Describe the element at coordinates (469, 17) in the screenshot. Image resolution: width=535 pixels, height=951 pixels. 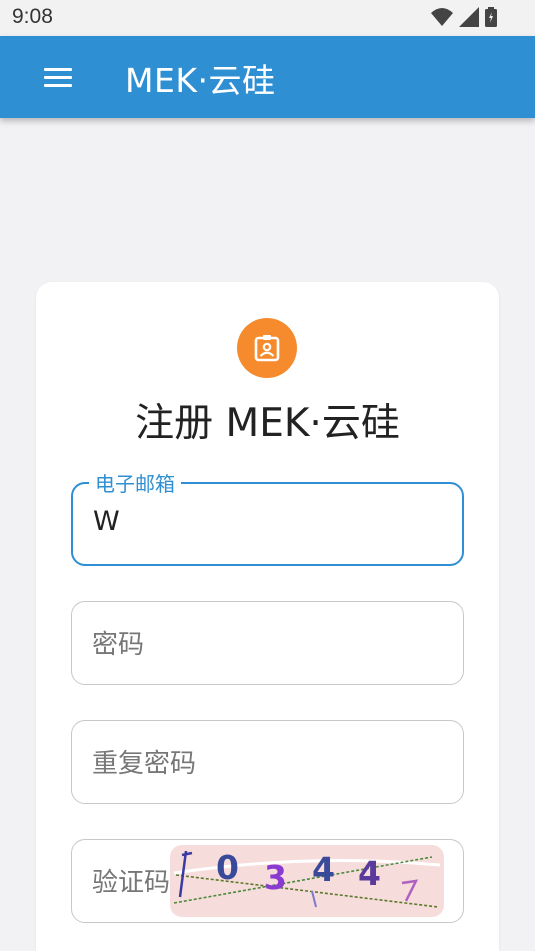
I see `signal-icon` at that location.